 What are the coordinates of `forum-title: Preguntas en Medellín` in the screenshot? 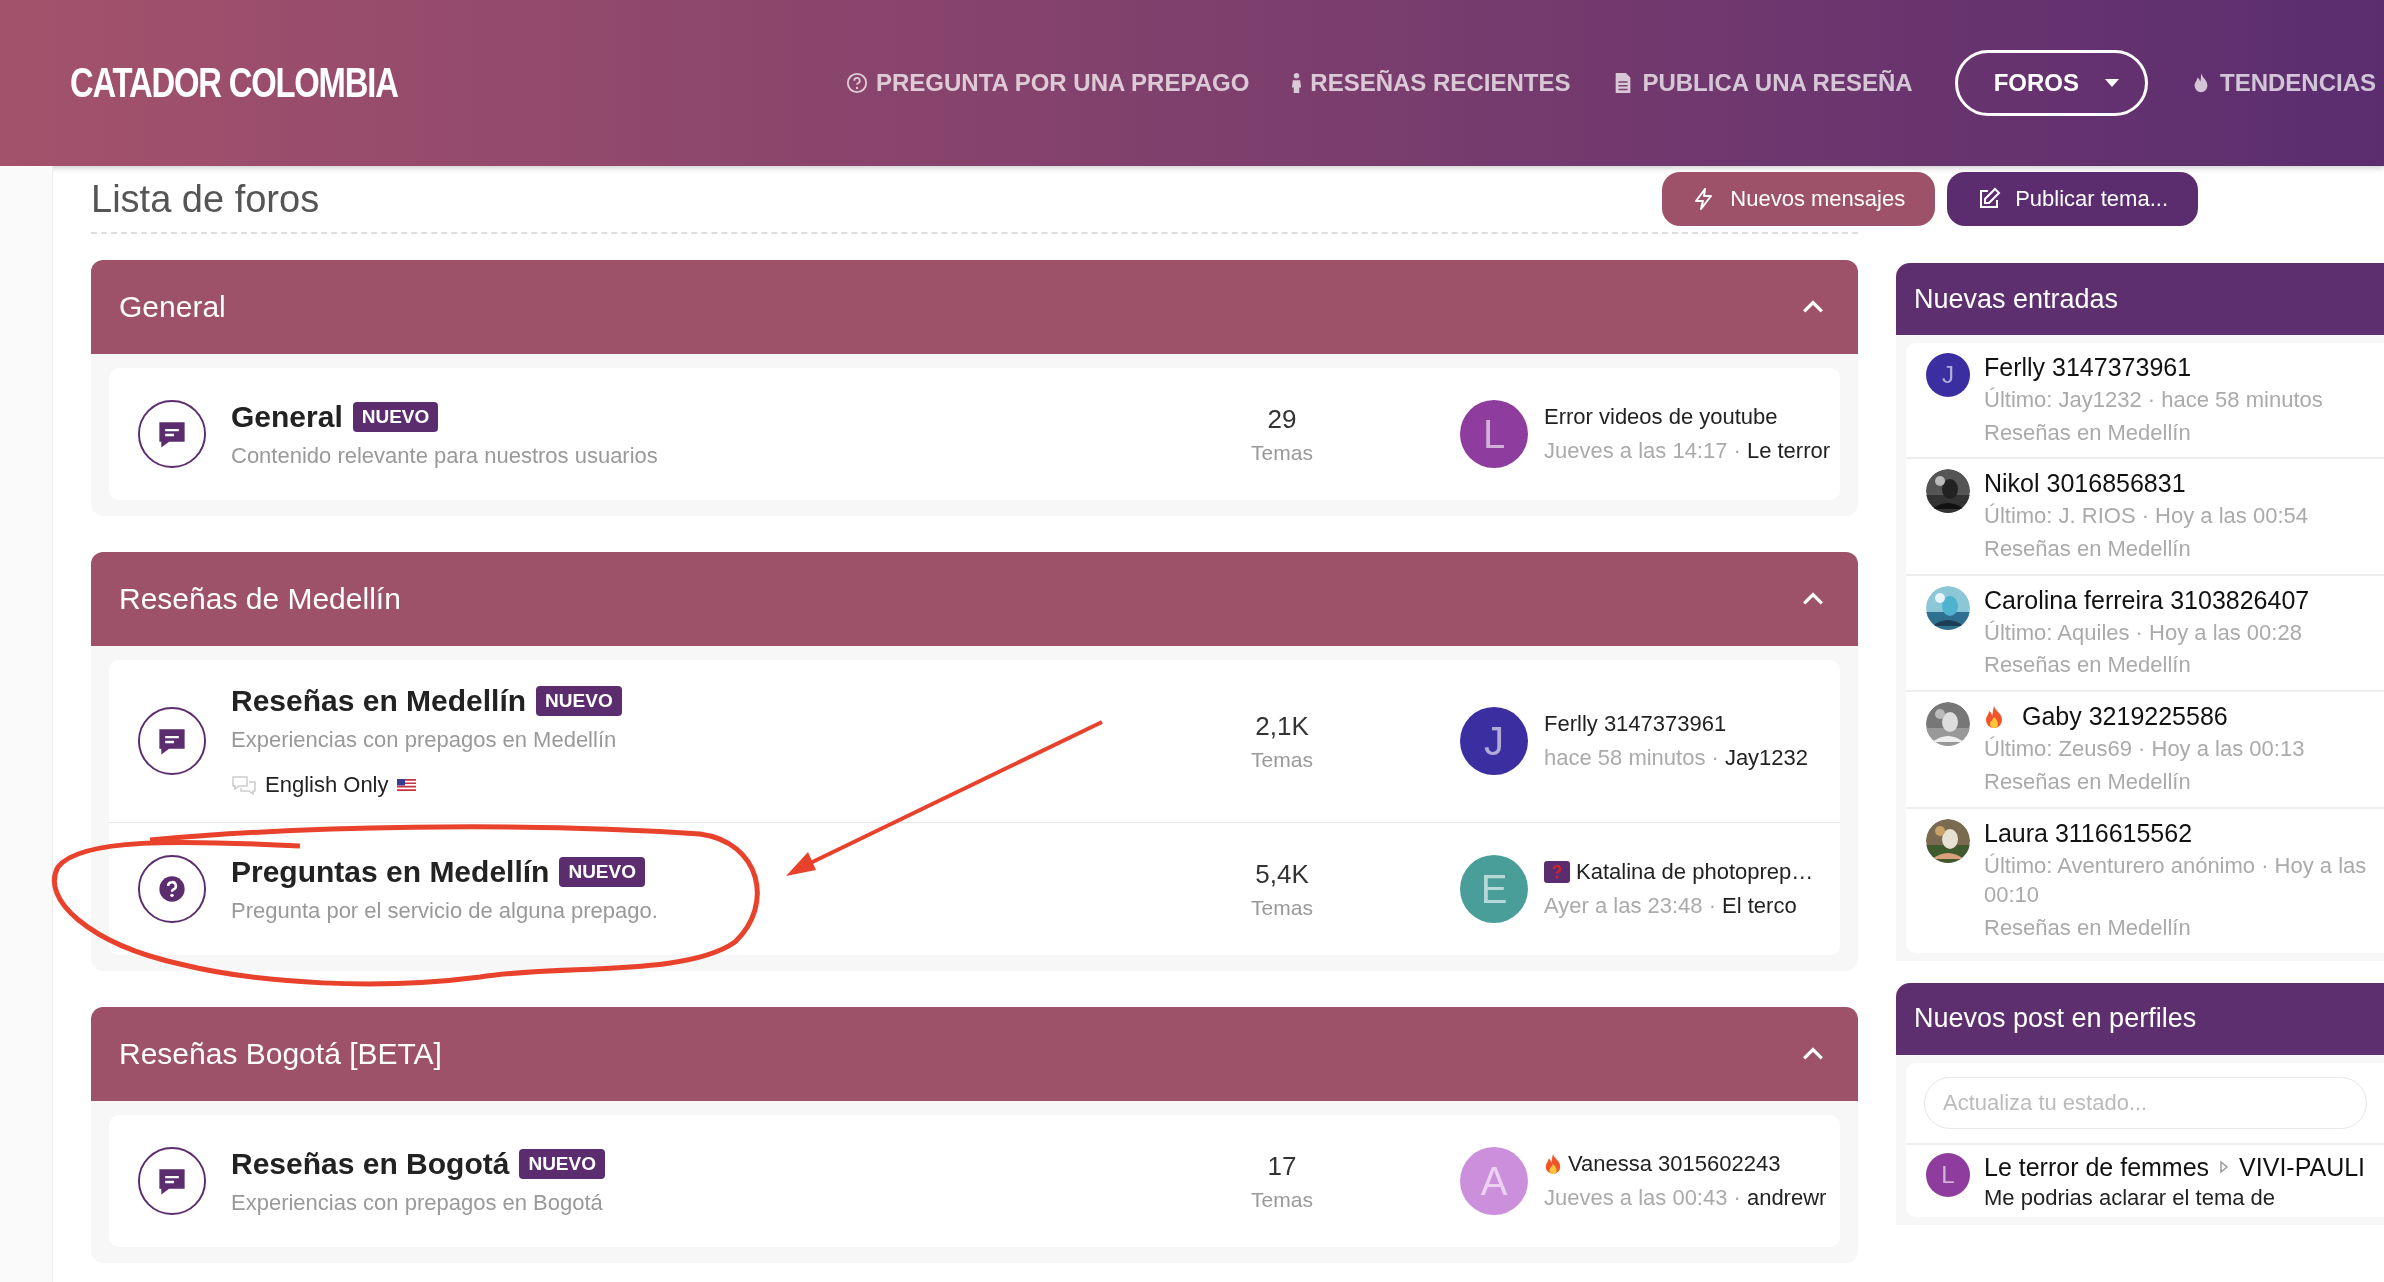 It's located at (390, 871).